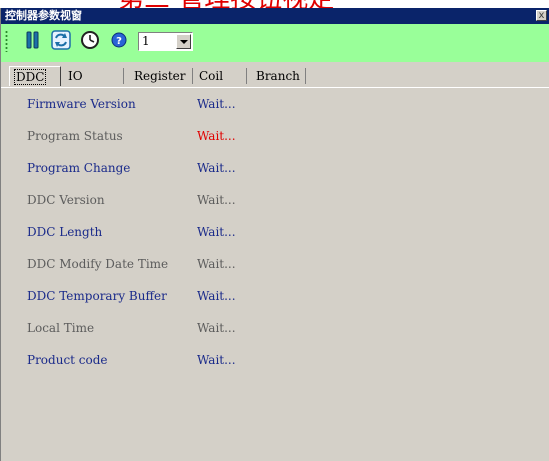 This screenshot has height=461, width=549. I want to click on toolbar: ? 1, so click(275, 43).